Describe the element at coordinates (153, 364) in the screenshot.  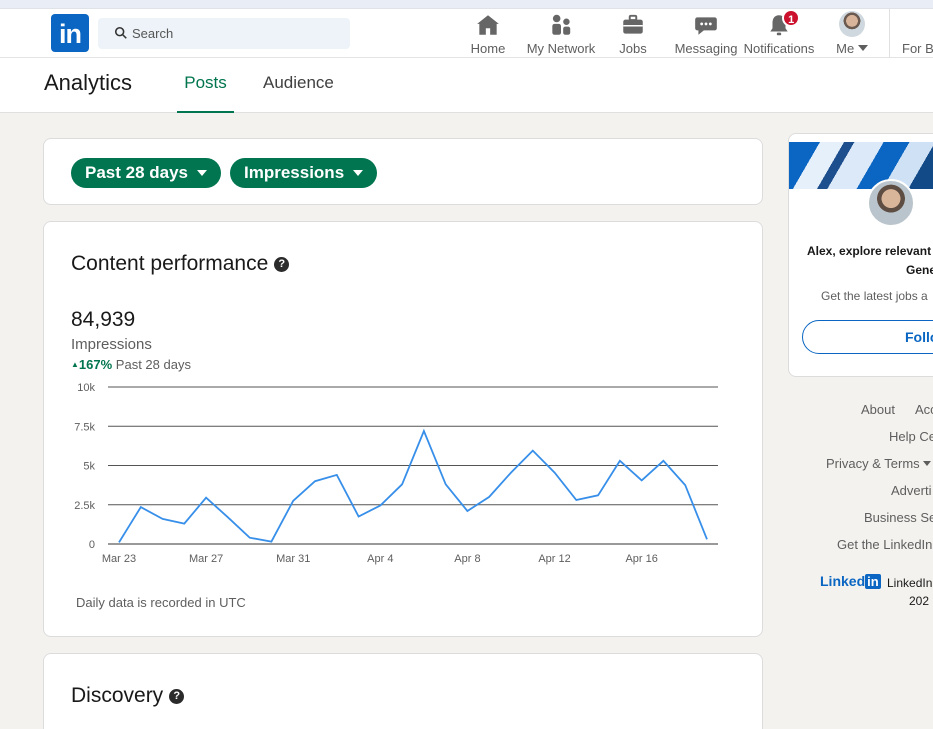
I see `delta-period: Past 28 days` at that location.